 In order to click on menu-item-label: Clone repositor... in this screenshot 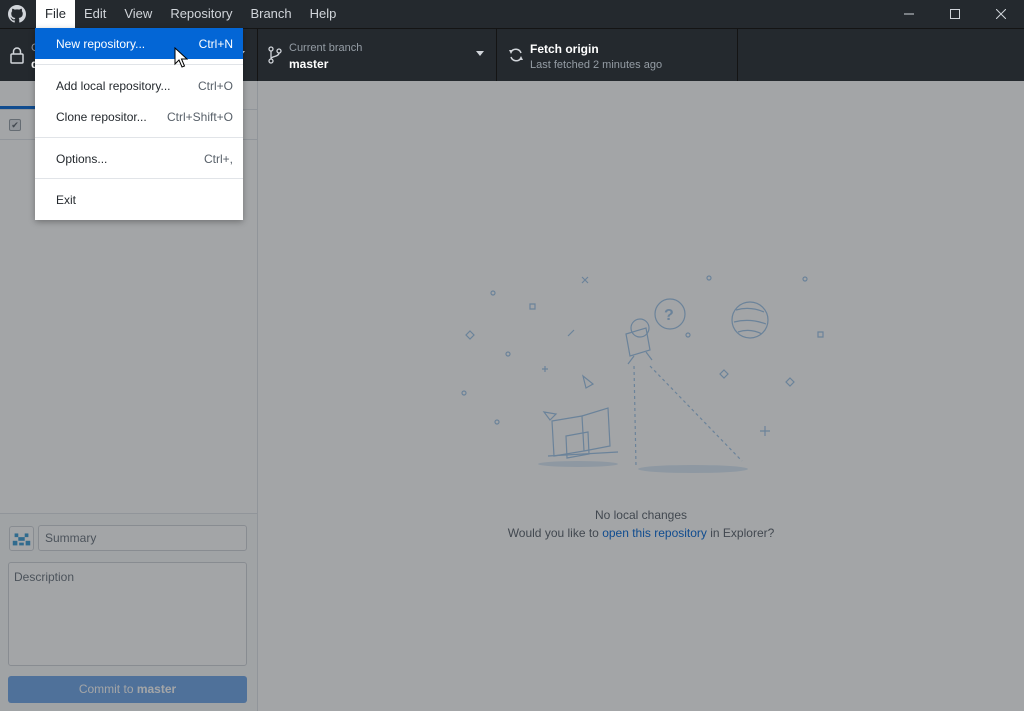, I will do `click(101, 116)`.